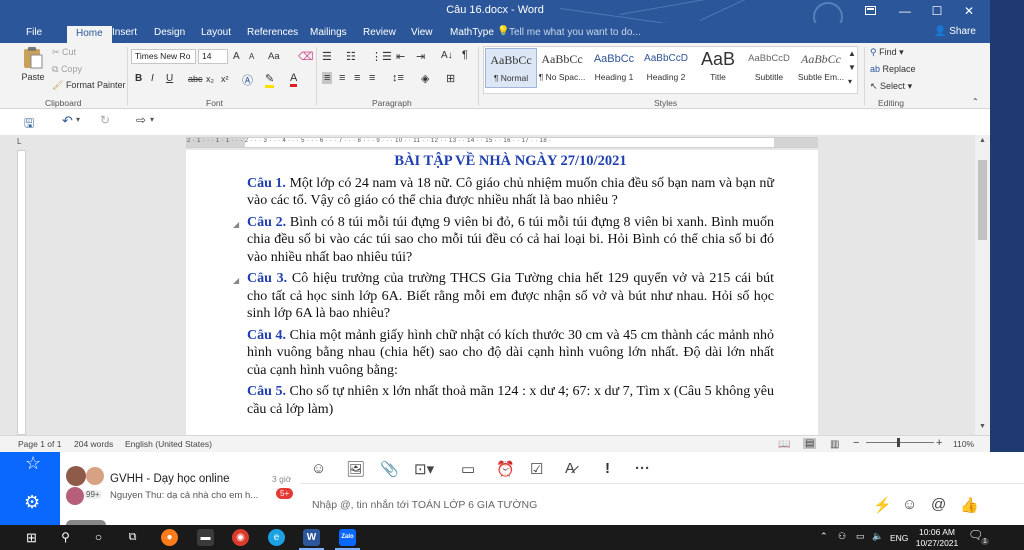 This screenshot has height=550, width=1024. I want to click on style-normal: AaBbCc ¶ Normal, so click(511, 68).